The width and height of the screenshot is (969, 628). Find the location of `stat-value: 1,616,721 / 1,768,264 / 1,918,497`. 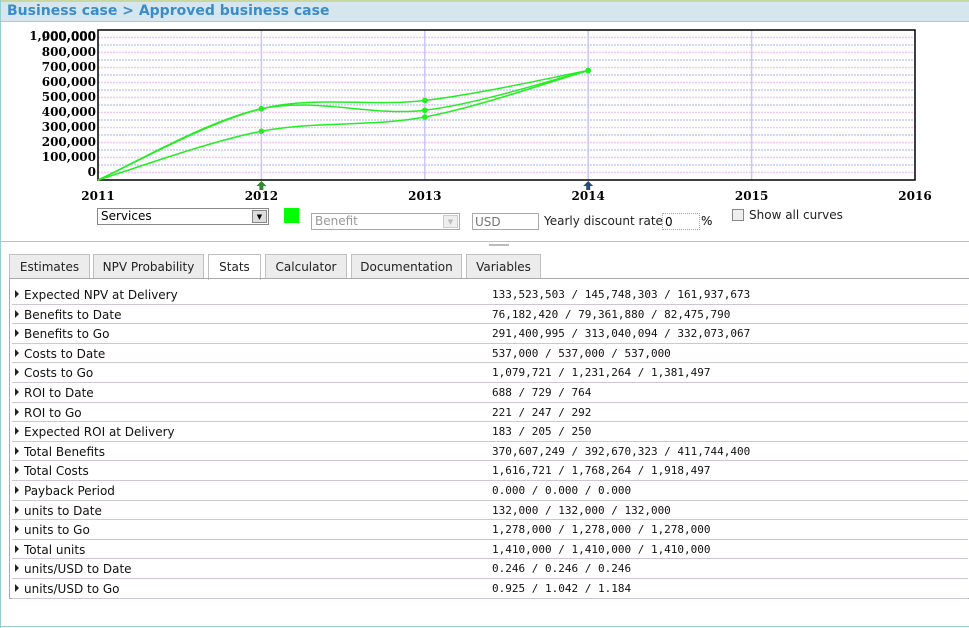

stat-value: 1,616,721 / 1,768,264 / 1,918,497 is located at coordinates (601, 471).